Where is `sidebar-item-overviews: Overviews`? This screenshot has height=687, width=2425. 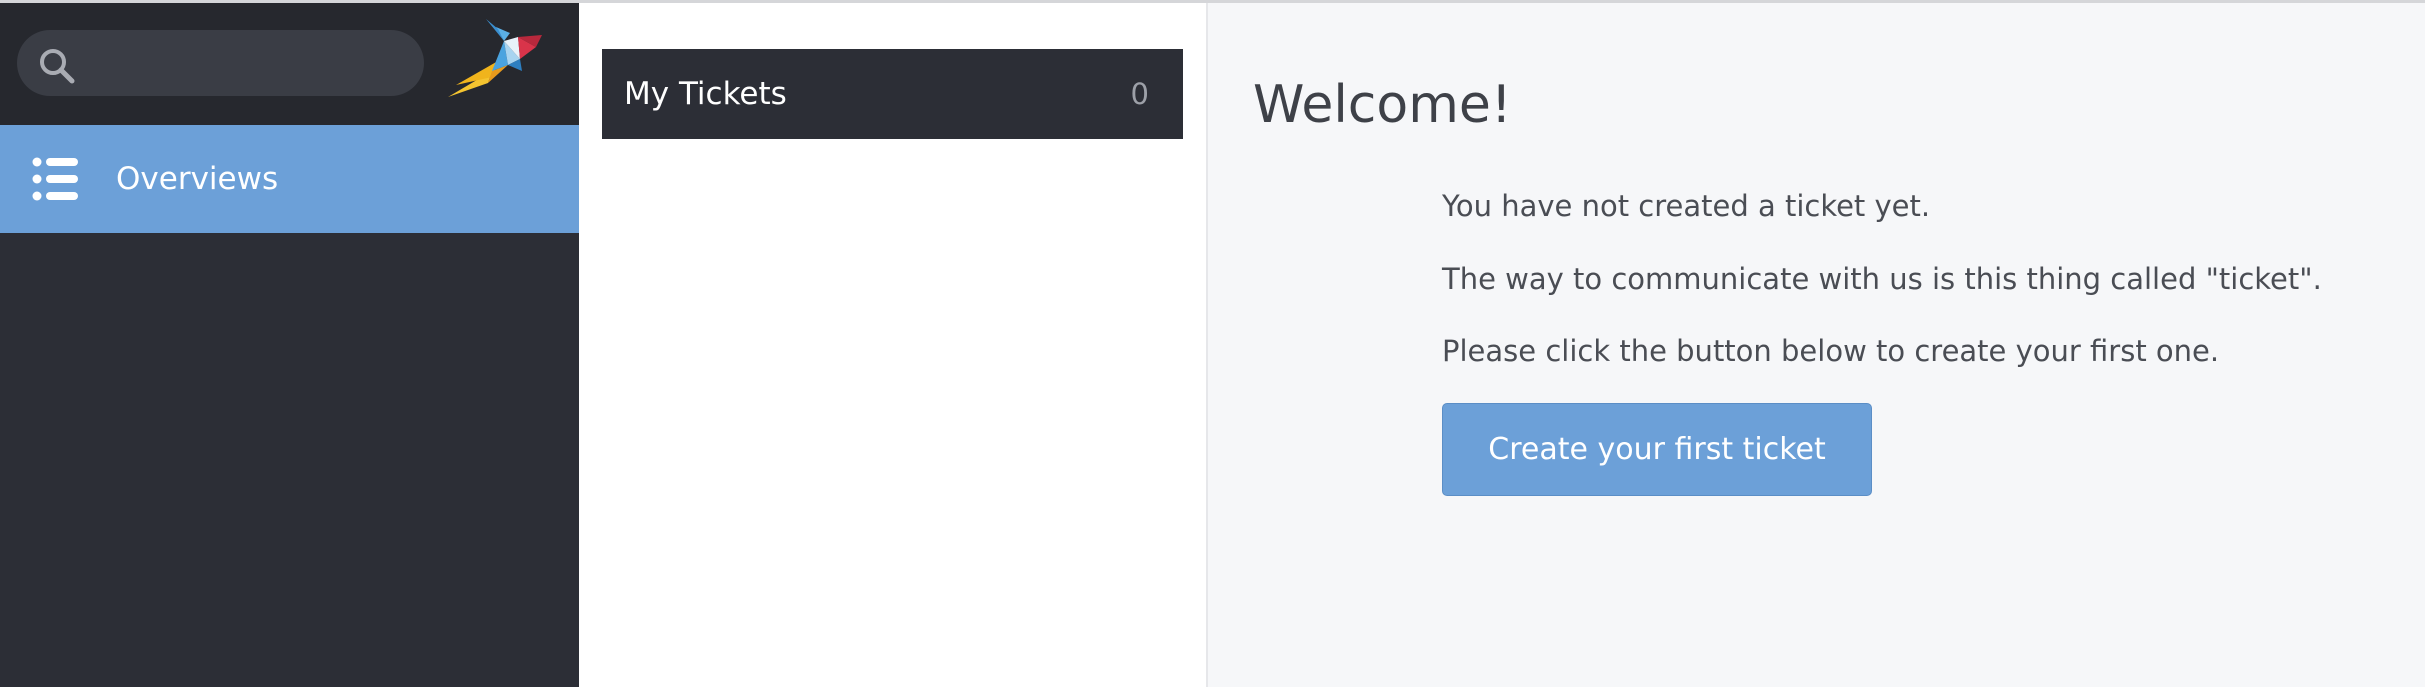 sidebar-item-overviews: Overviews is located at coordinates (289, 179).